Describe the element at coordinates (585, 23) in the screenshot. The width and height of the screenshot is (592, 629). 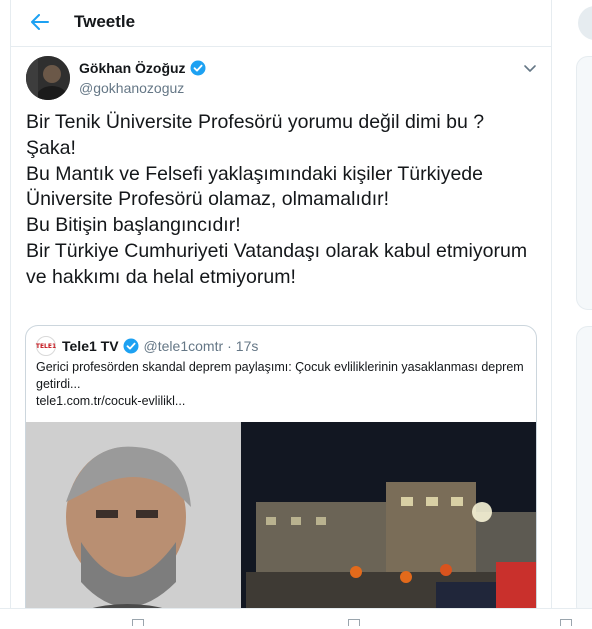
I see `search-box` at that location.